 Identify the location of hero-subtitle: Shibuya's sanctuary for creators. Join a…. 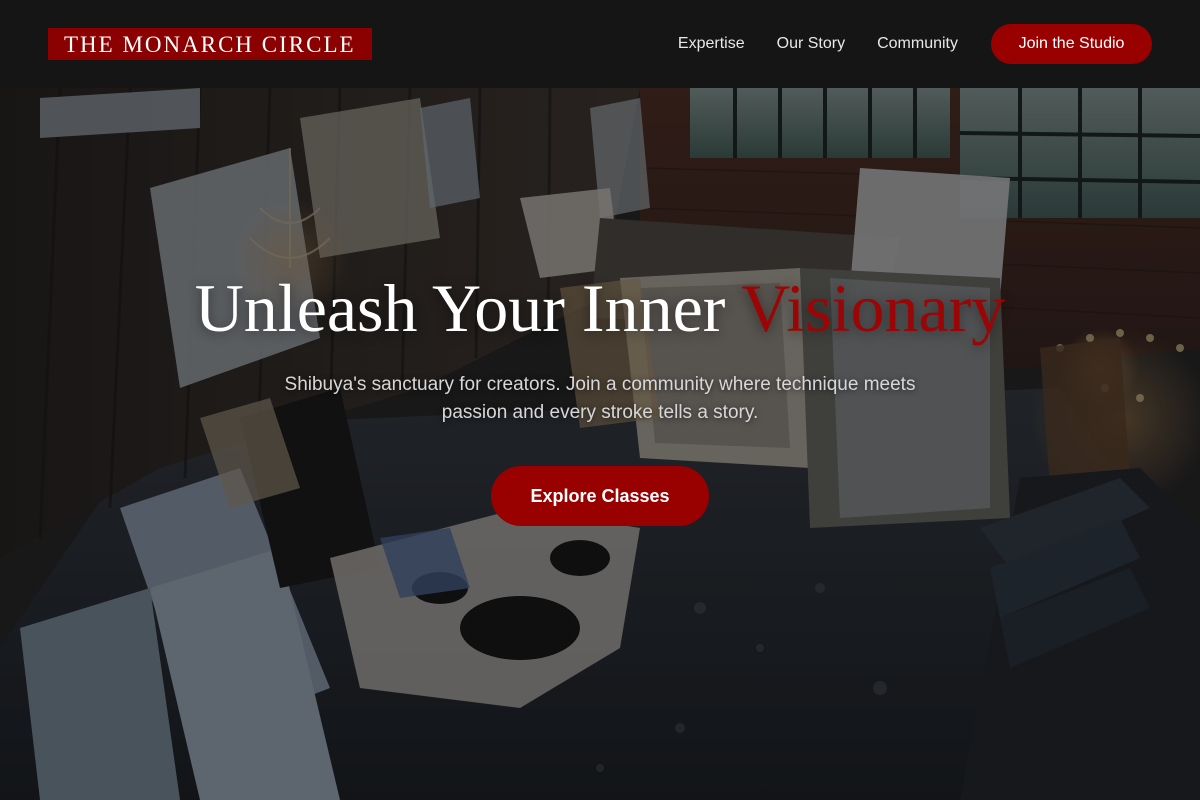
(600, 398).